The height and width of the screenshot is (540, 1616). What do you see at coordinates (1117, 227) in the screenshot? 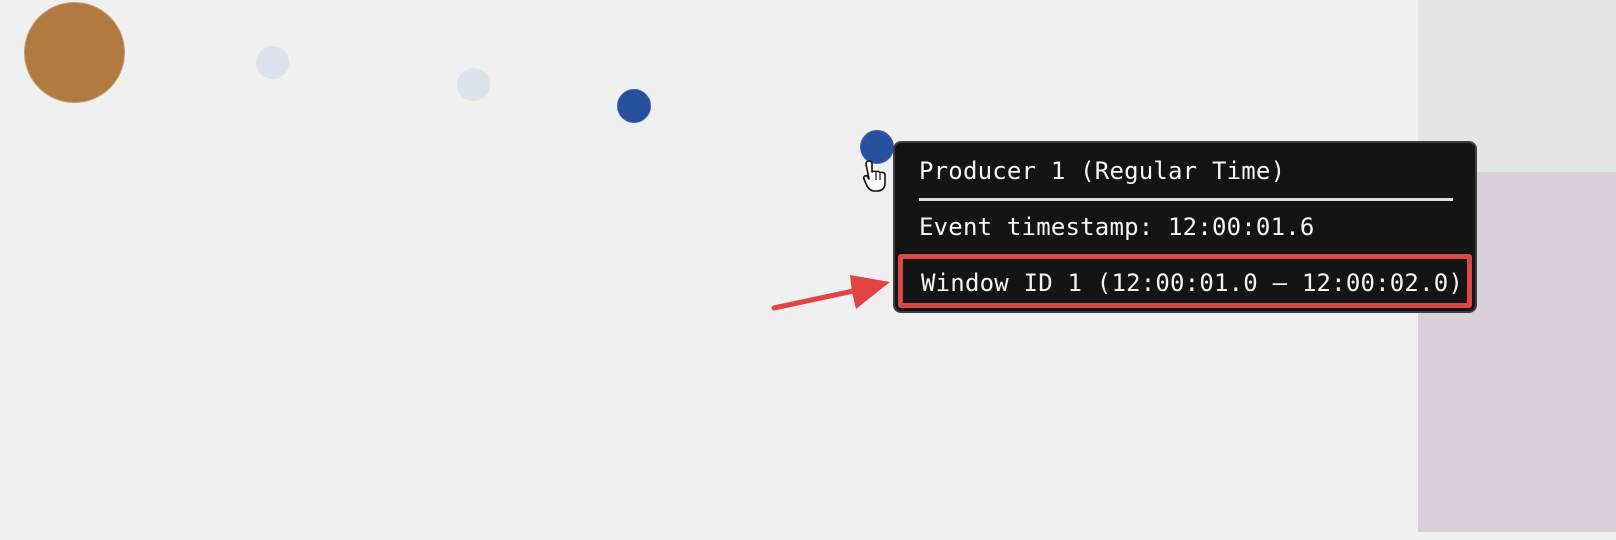
I see `event-timestamp: Event timestamp: 12:00:01.6` at bounding box center [1117, 227].